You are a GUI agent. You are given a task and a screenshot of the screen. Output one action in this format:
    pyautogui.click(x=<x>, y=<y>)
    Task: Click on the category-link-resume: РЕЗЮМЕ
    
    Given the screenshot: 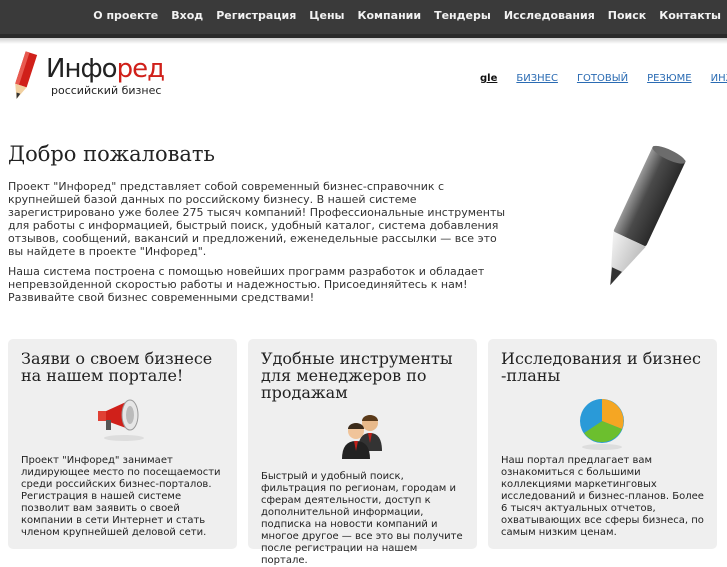 What is the action you would take?
    pyautogui.click(x=669, y=78)
    